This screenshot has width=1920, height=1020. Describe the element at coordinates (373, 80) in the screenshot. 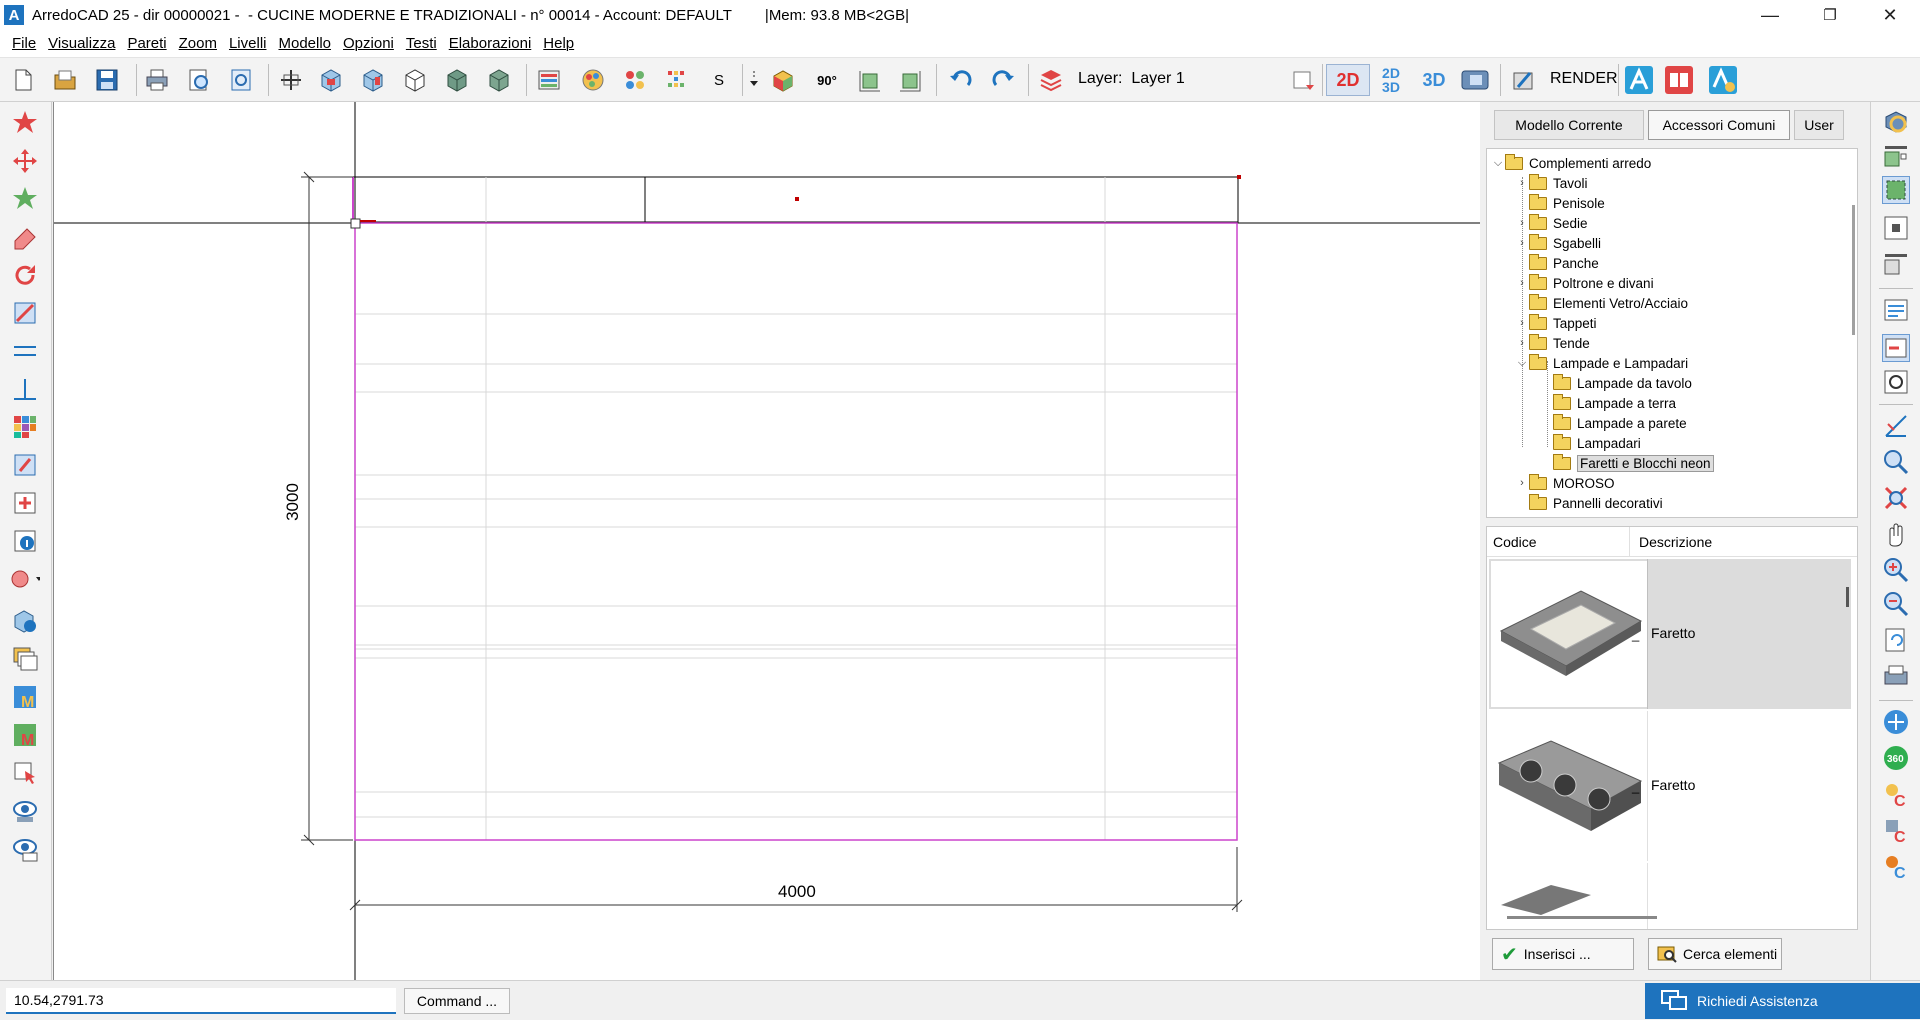

I see `box-side-icon` at that location.